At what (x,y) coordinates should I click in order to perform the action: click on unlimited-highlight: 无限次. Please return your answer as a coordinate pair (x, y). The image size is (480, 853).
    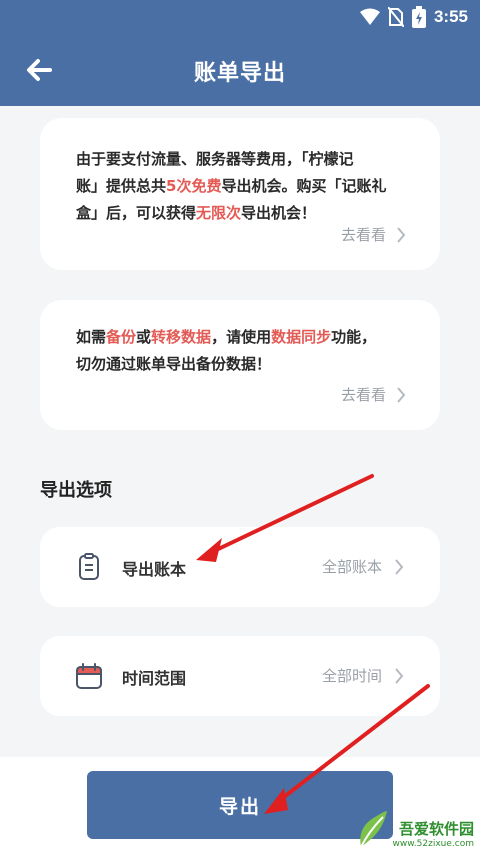
    Looking at the image, I should click on (219, 213).